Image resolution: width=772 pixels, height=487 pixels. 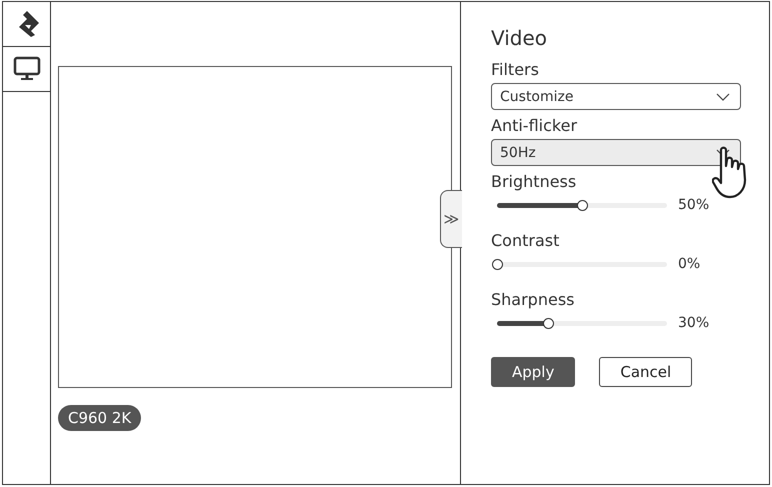 I want to click on slider-value: 50%, so click(x=694, y=205).